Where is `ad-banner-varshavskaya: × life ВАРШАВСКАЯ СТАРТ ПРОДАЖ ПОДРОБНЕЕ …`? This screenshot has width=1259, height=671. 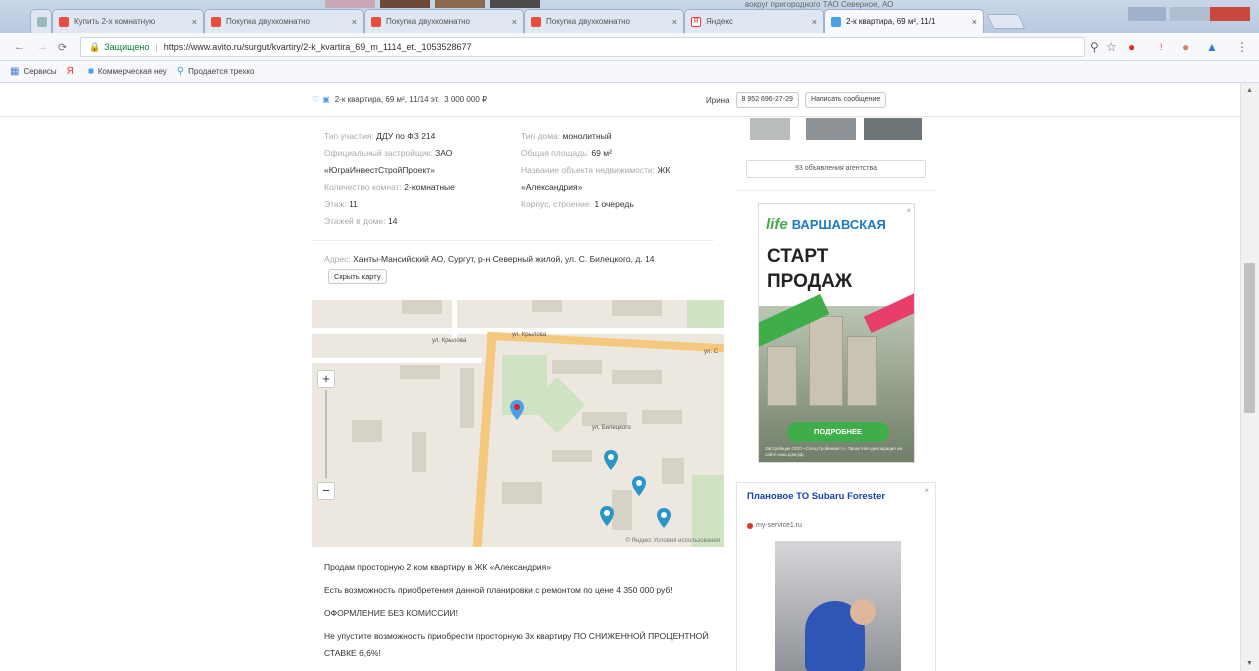
ad-banner-varshavskaya: × life ВАРШАВСКАЯ СТАРТ ПРОДАЖ ПОДРОБНЕЕ … is located at coordinates (836, 333).